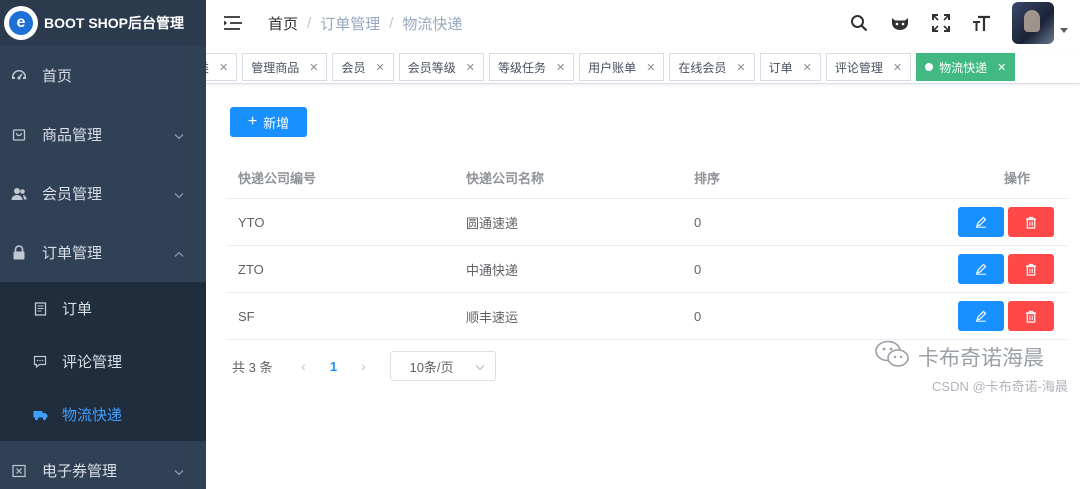 This screenshot has height=489, width=1080. Describe the element at coordinates (1000, 386) in the screenshot. I see `watermark-secondary: CSDN @卡布奇诺-海晨` at that location.